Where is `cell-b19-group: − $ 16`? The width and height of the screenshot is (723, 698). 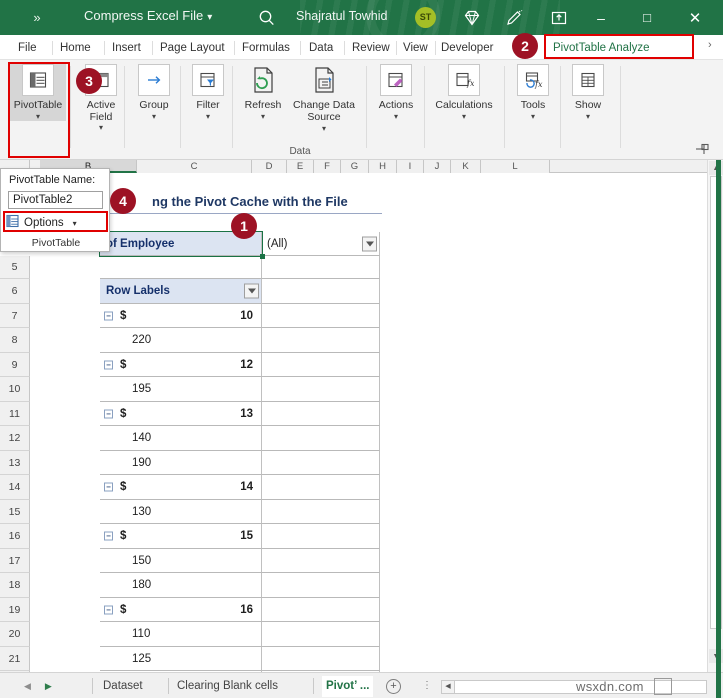
cell-b19-group: − $ 16 is located at coordinates (181, 610).